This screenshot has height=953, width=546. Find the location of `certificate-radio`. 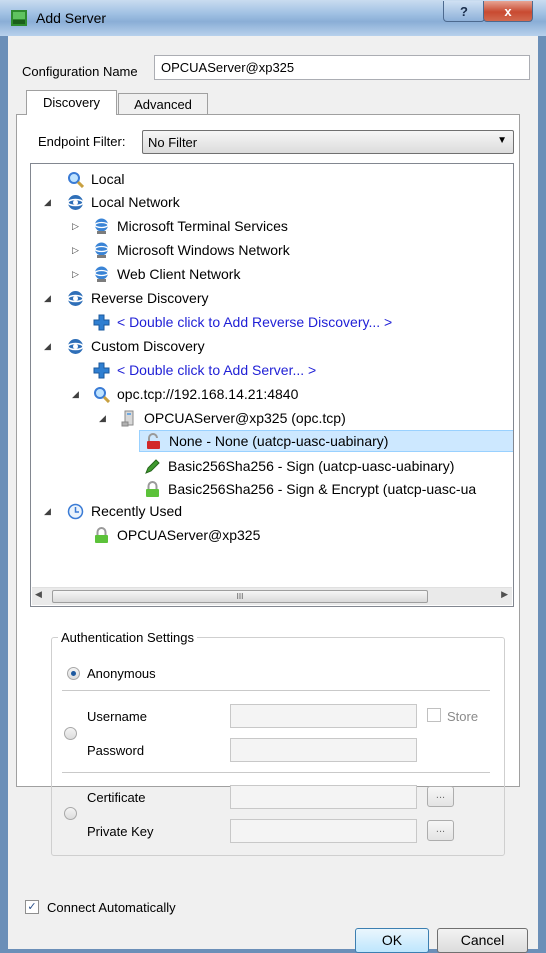

certificate-radio is located at coordinates (70, 813).